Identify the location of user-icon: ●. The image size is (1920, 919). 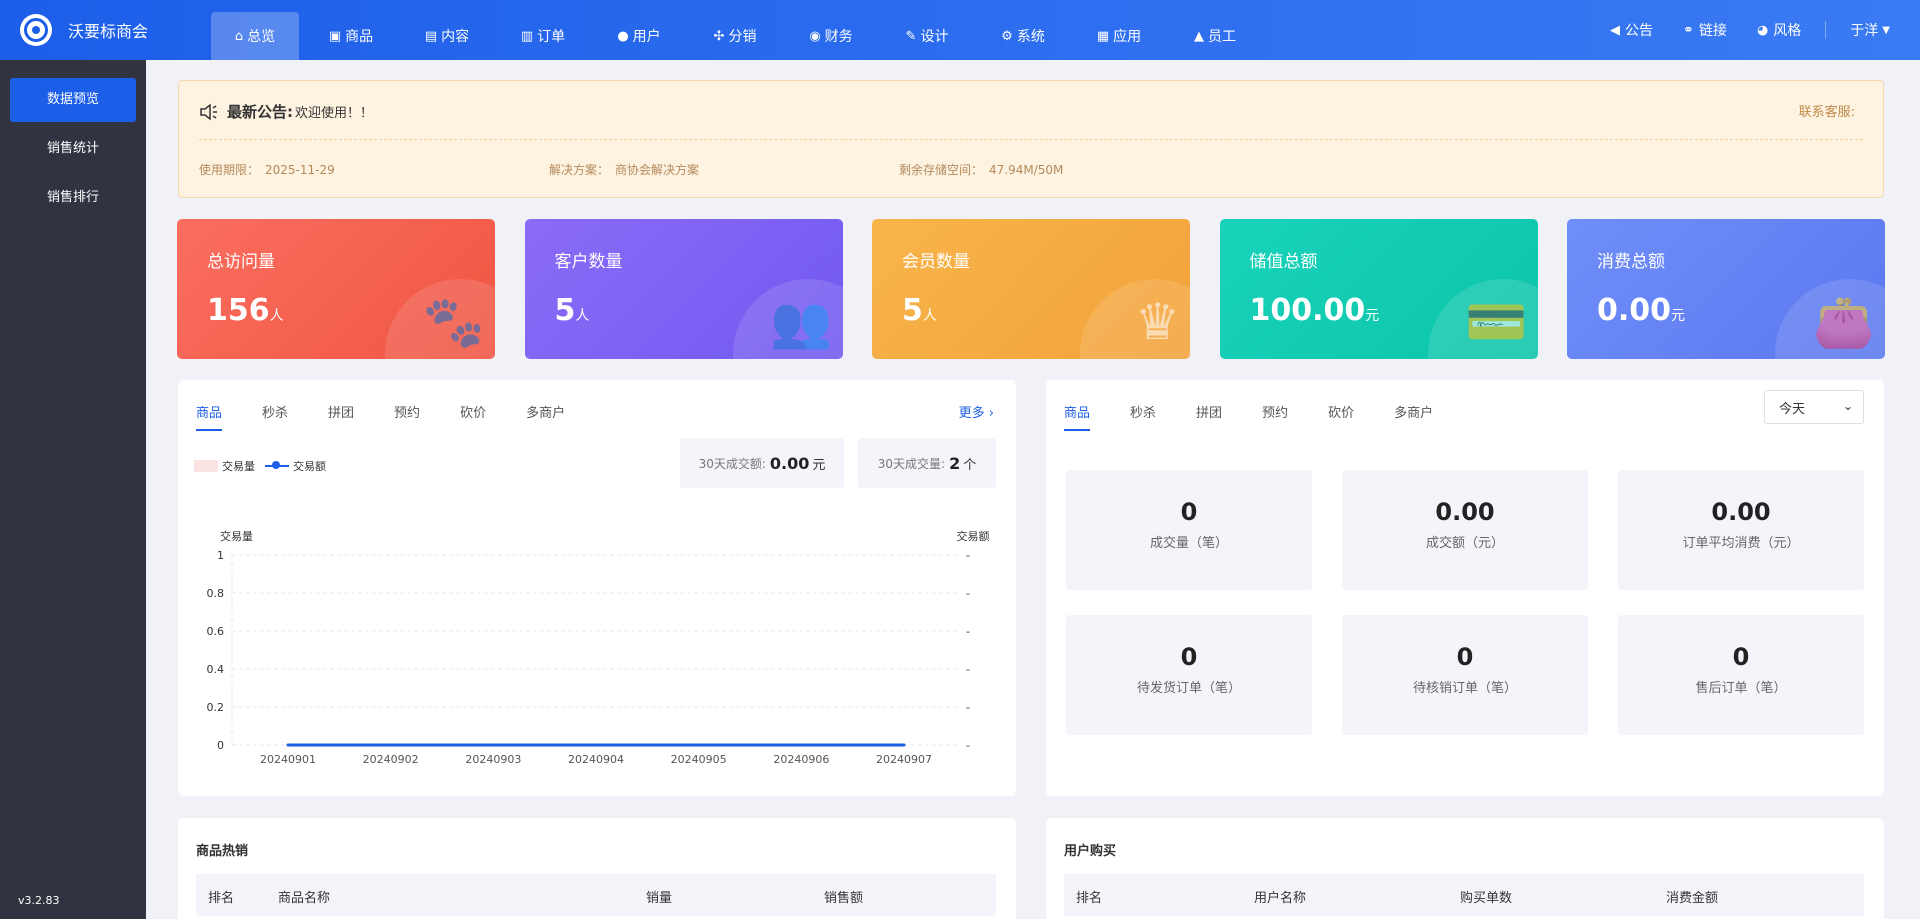
(623, 36).